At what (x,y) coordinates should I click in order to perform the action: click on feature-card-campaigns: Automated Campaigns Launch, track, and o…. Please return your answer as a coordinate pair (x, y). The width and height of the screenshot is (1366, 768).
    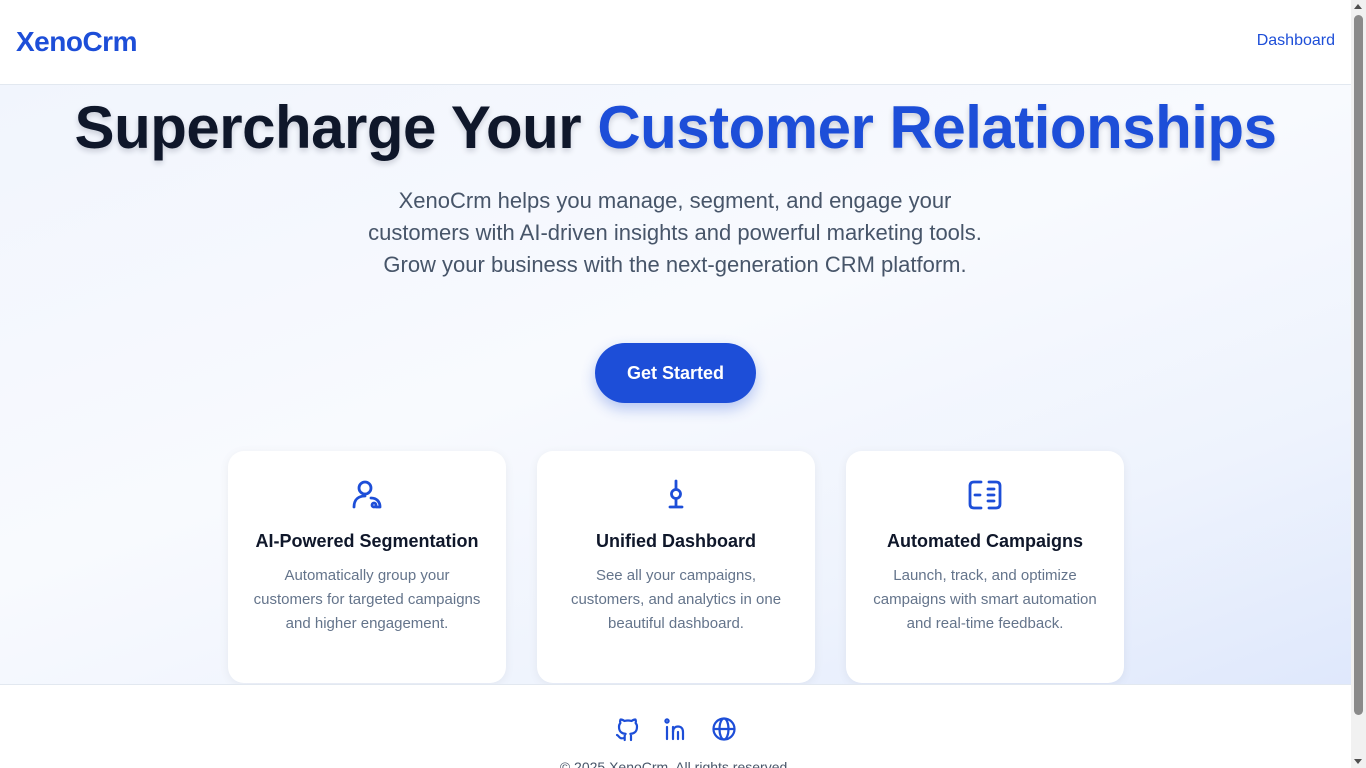
    Looking at the image, I should click on (985, 567).